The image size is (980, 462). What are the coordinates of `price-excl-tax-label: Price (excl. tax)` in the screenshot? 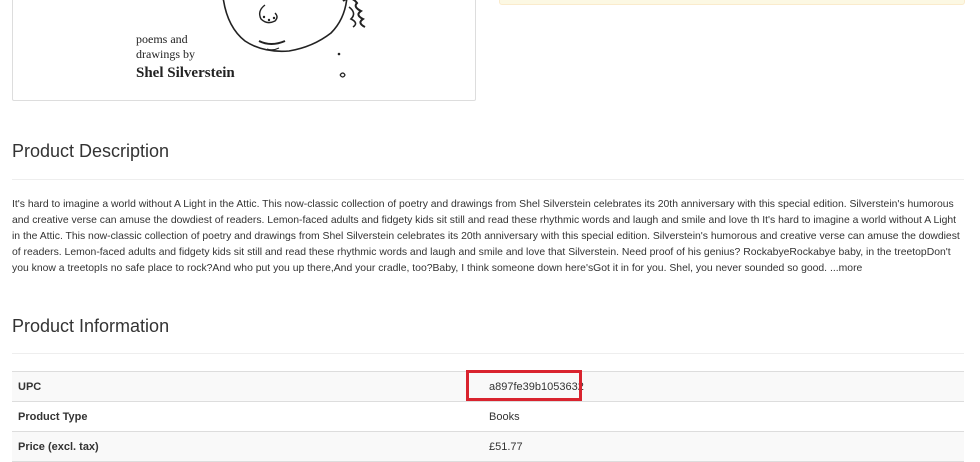 It's located at (244, 446).